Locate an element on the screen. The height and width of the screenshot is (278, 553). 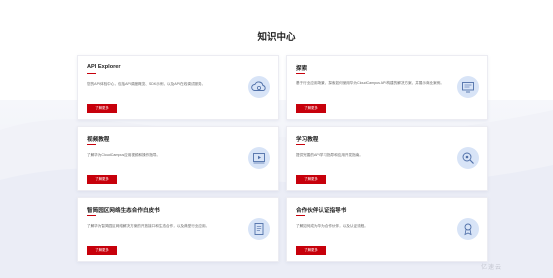
card-description: 了解如何成为华为合作伙伴，以及认证流程。 is located at coordinates (332, 226).